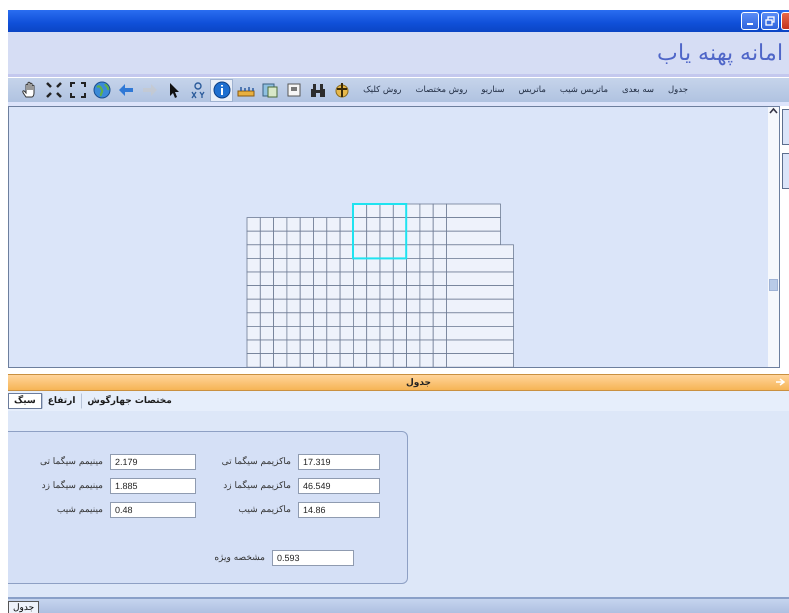  I want to click on input-field: 2.179, so click(153, 462).